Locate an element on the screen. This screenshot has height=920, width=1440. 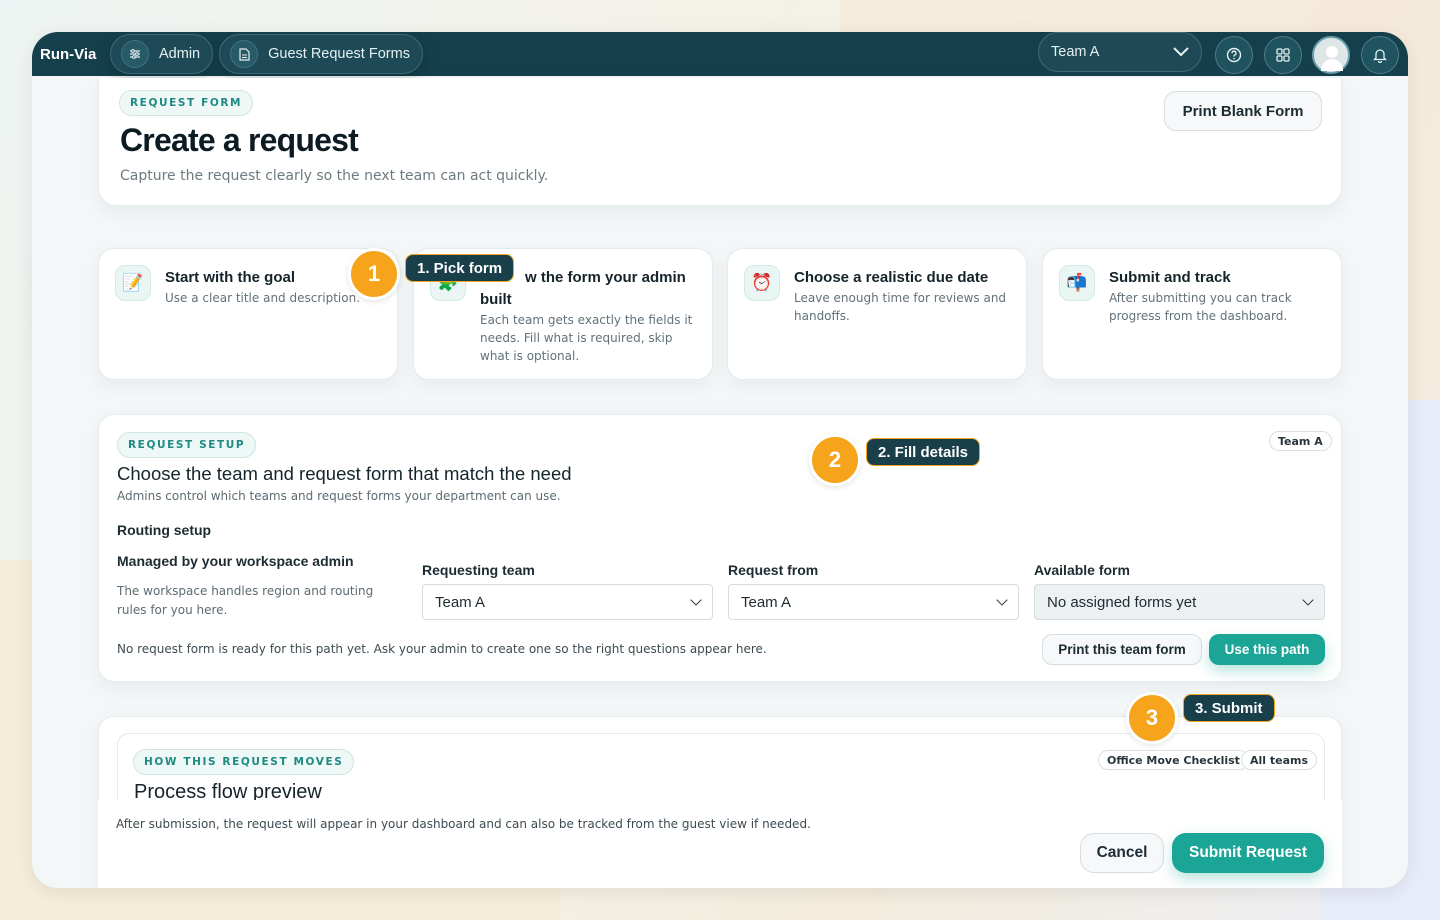
help-button is located at coordinates (1234, 55).